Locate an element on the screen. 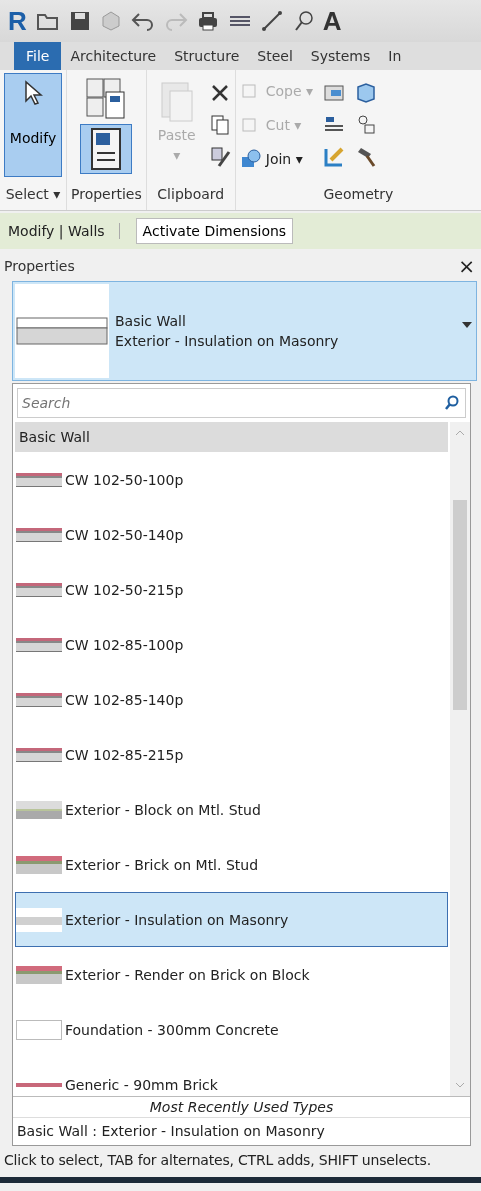 Image resolution: width=481 pixels, height=1191 pixels. ribbon-tab: Systems is located at coordinates (340, 56).